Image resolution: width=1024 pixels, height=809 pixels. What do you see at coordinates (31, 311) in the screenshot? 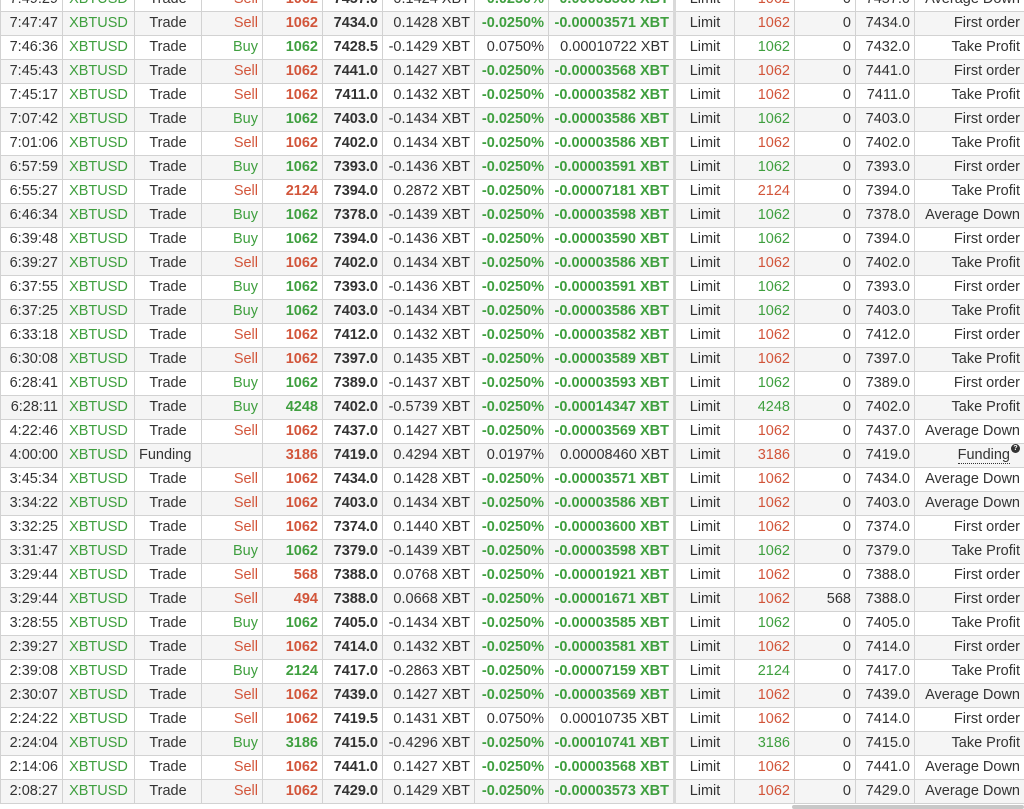
I see `cell-time: 6:37:25` at bounding box center [31, 311].